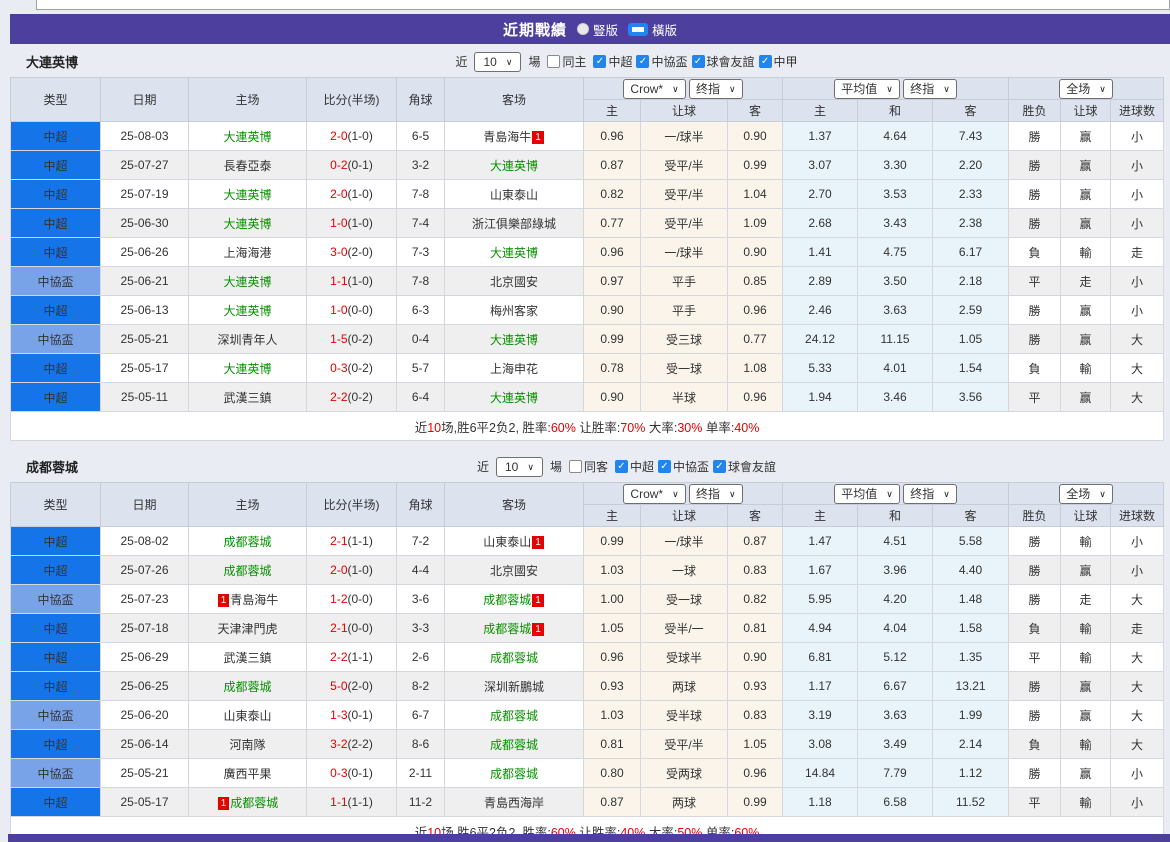 This screenshot has width=1170, height=842. Describe the element at coordinates (351, 99) in the screenshot. I see `col-score: 比分(半场)` at that location.